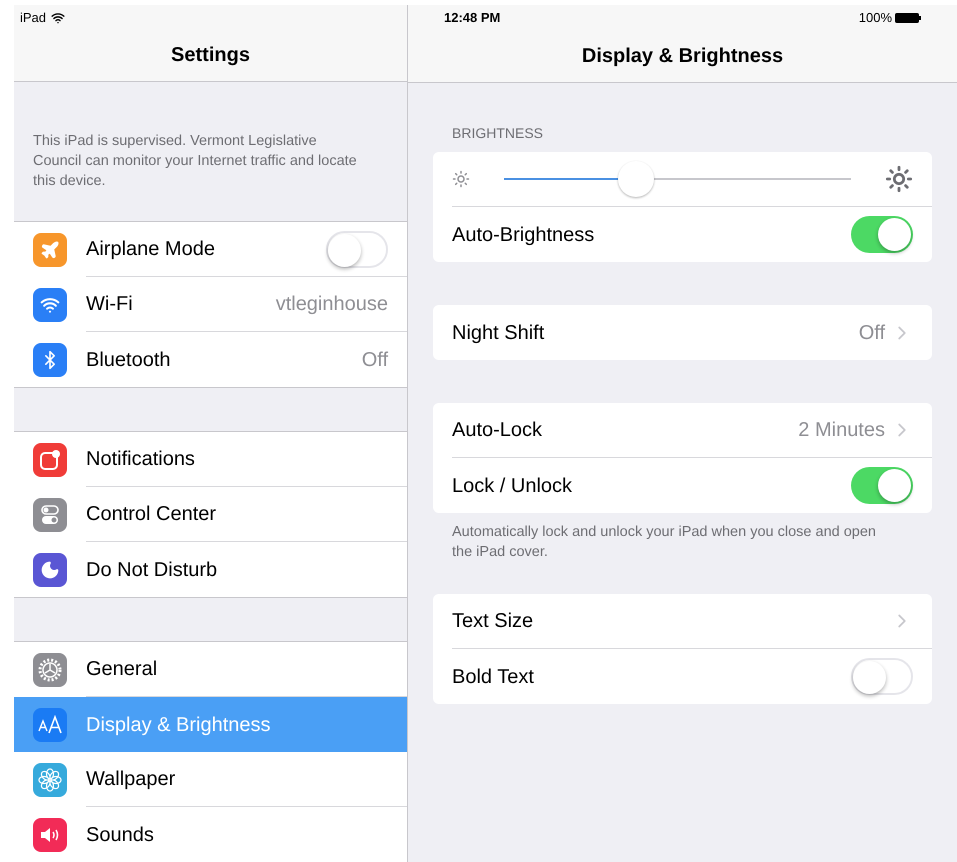  I want to click on page-title: Display & Brightness, so click(683, 56).